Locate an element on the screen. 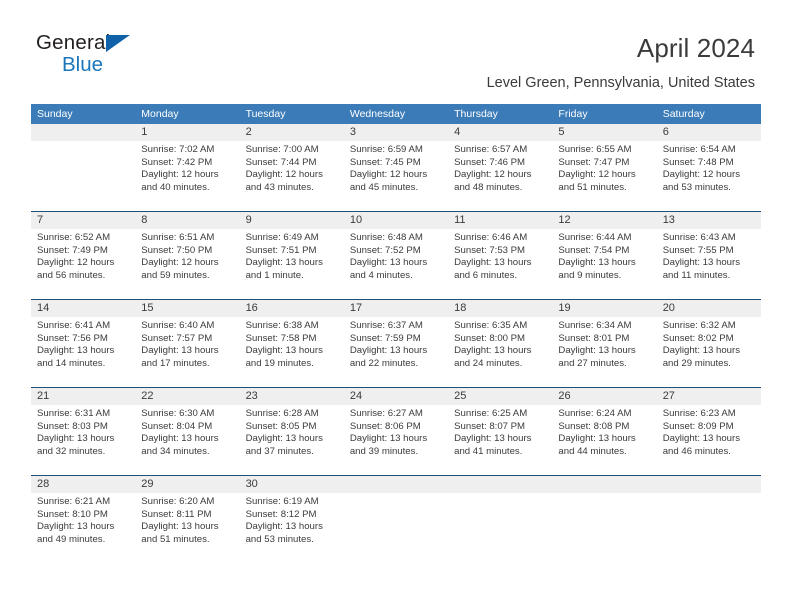  daylight-text-line2: and 32 minutes. is located at coordinates (71, 451).